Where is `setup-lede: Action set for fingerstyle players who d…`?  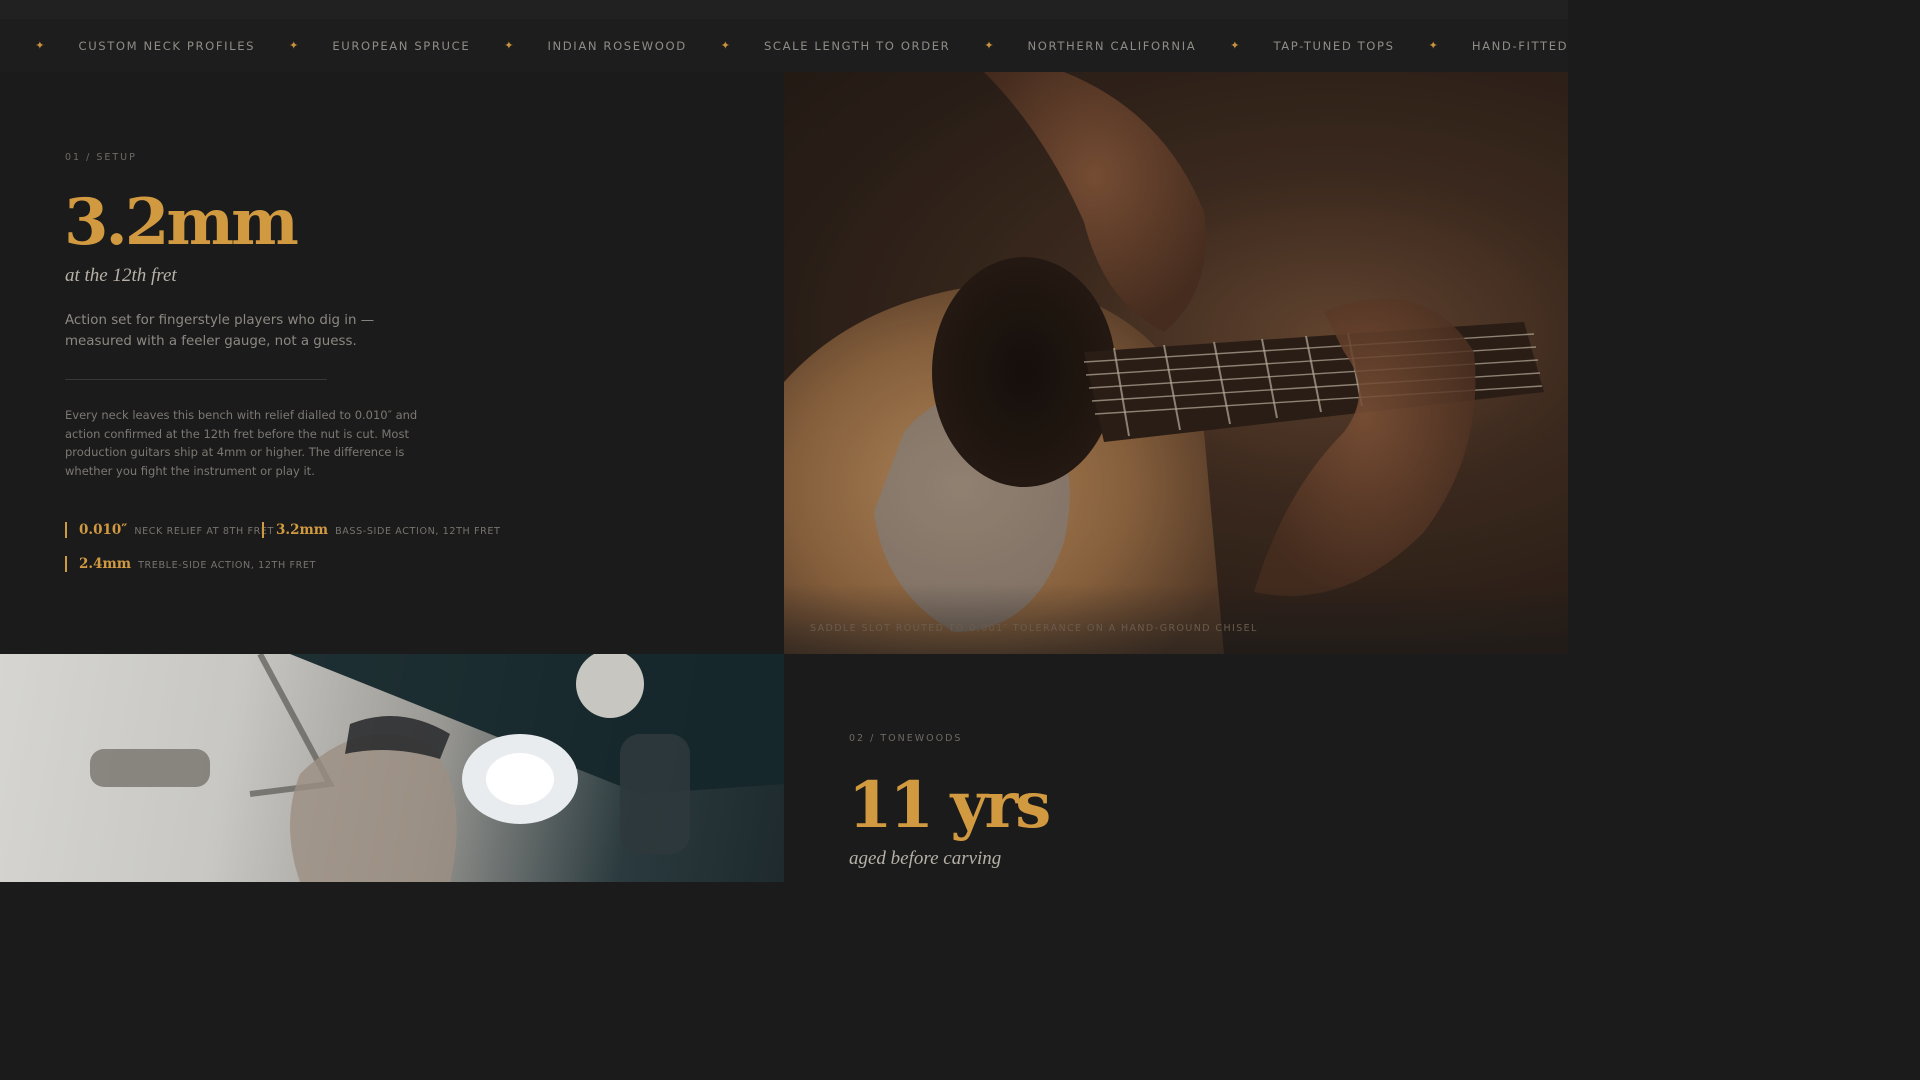
setup-lede: Action set for fingerstyle players who d… is located at coordinates (220, 331).